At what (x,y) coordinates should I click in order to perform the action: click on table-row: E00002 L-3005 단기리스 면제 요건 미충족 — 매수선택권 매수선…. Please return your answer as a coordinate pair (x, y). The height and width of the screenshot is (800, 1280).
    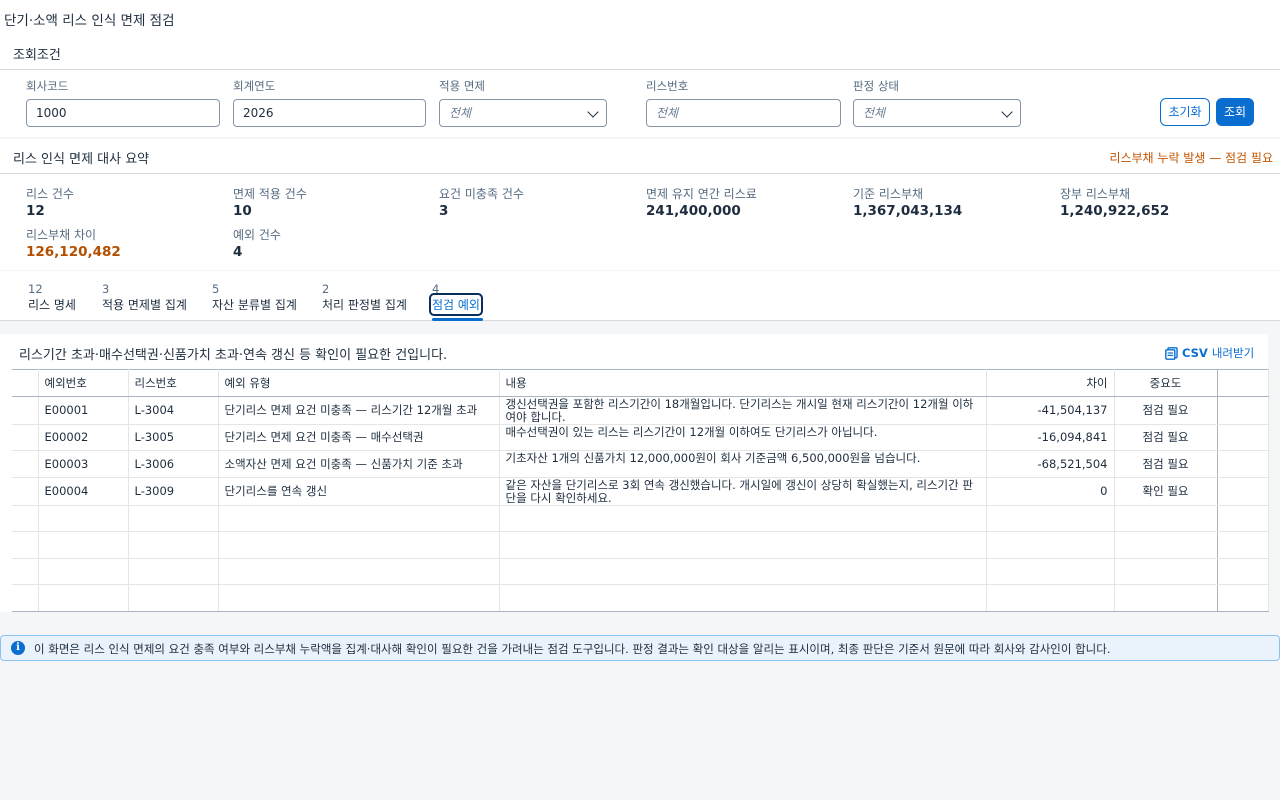
    Looking at the image, I should click on (640, 437).